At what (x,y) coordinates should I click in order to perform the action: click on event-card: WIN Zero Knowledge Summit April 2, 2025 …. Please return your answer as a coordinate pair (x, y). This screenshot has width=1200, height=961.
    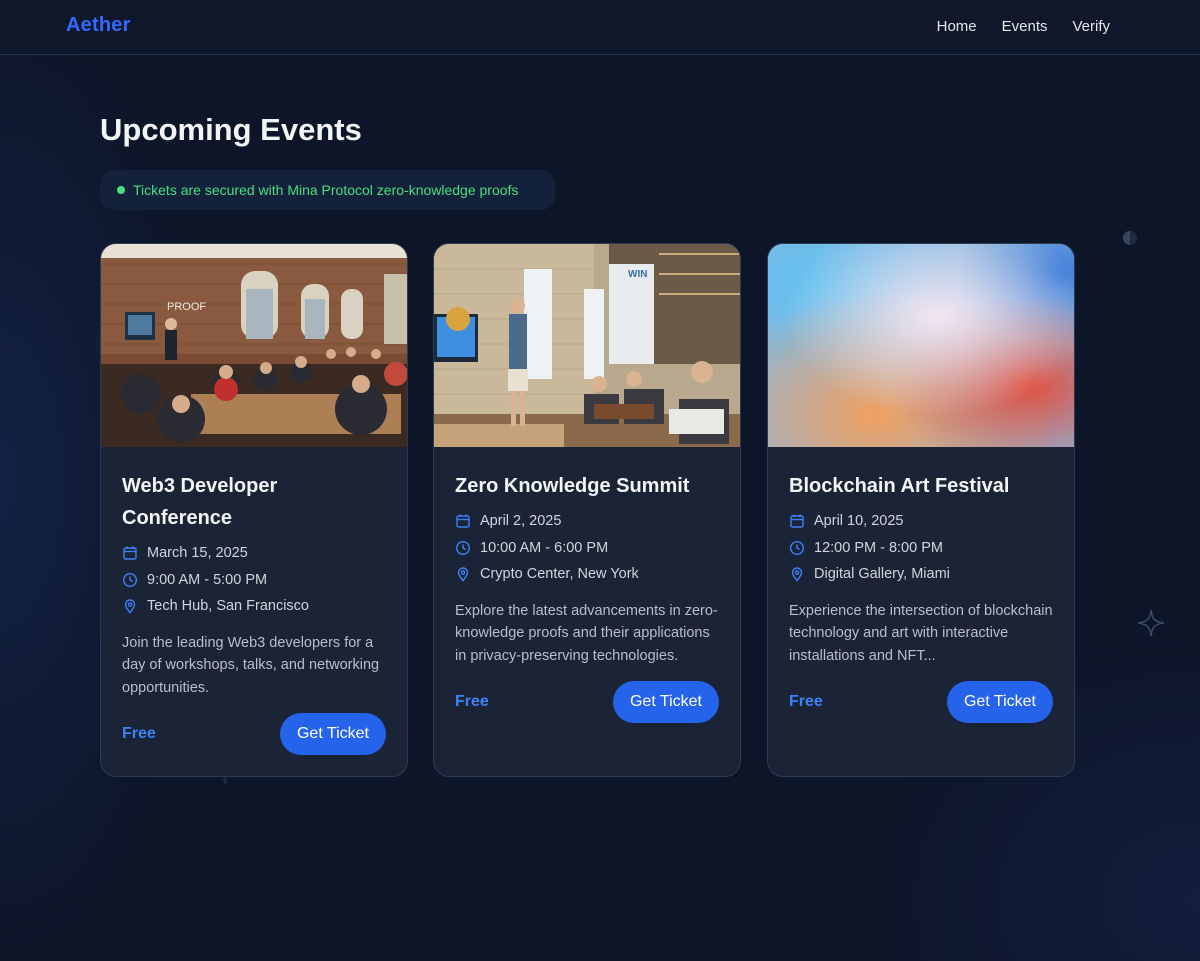
    Looking at the image, I should click on (587, 510).